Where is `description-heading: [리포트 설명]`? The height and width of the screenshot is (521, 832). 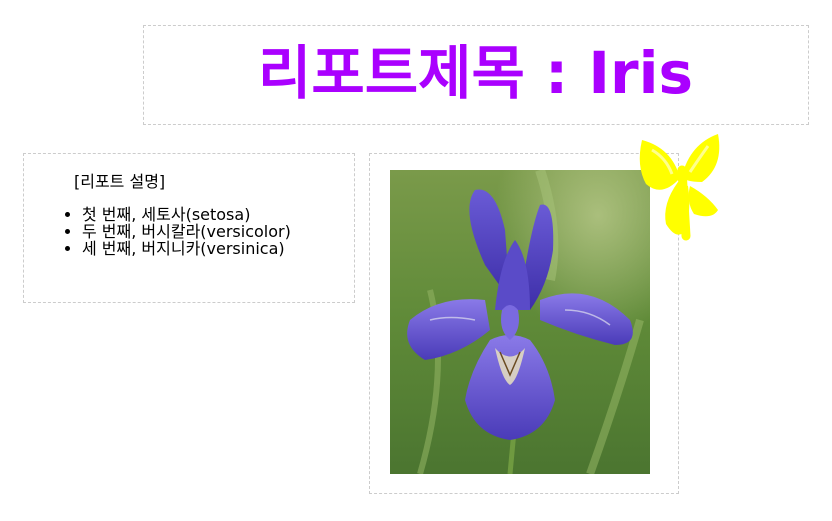 description-heading: [리포트 설명] is located at coordinates (120, 181).